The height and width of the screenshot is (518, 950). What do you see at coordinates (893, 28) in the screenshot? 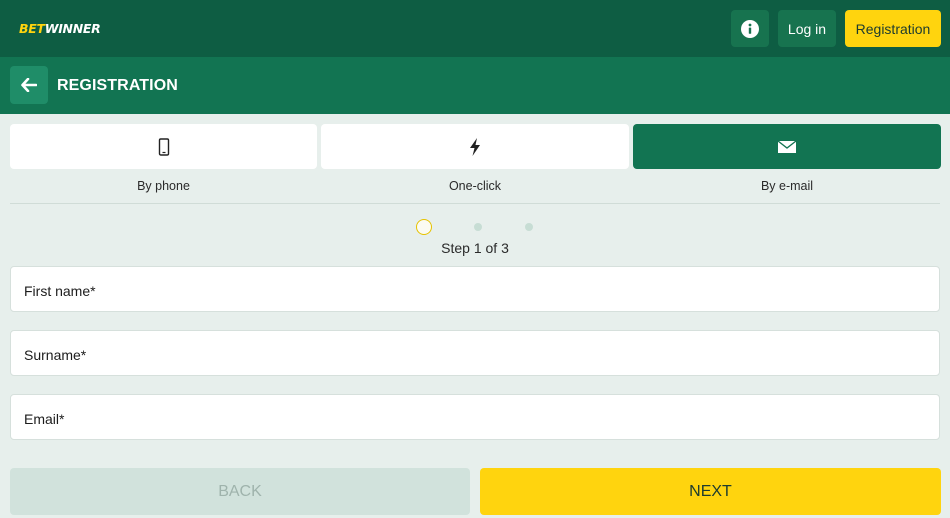
I see `registration-button: Registration` at bounding box center [893, 28].